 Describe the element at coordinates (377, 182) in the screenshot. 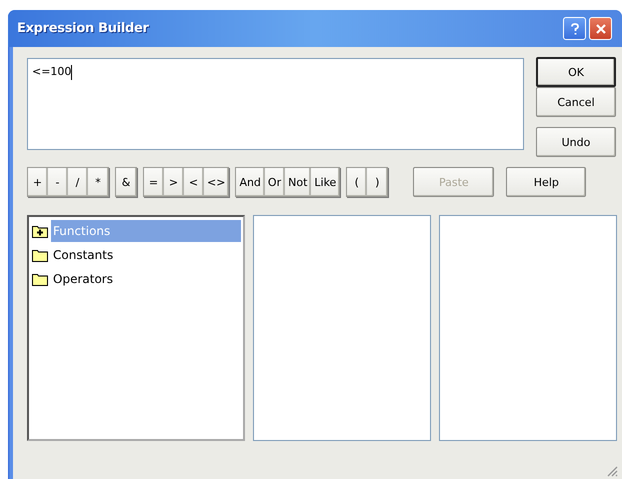

I see `operator-button: )` at that location.